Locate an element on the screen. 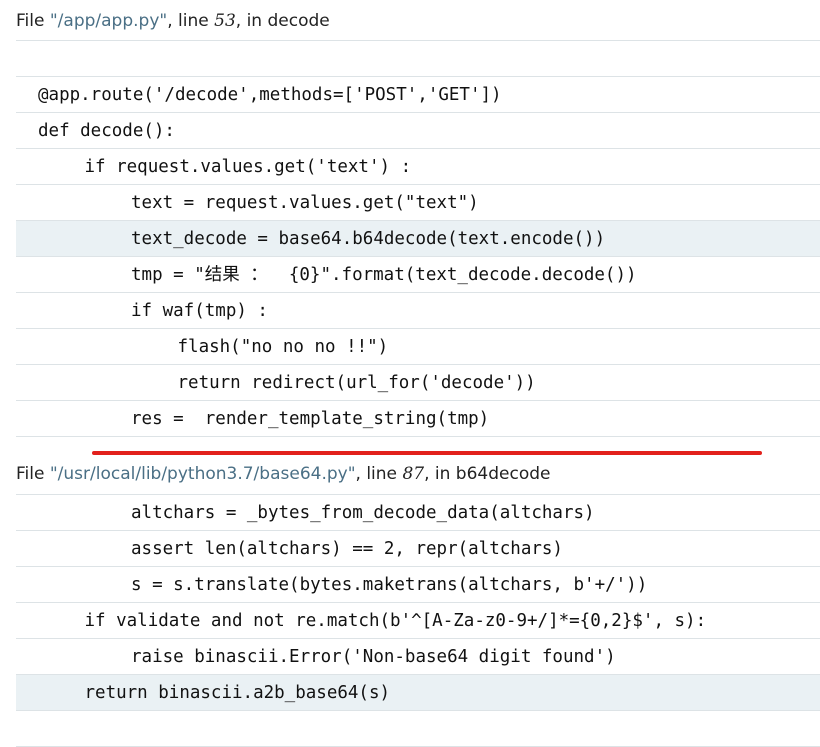 The height and width of the screenshot is (747, 820). code-text: flash("no no no !!") is located at coordinates (283, 347).